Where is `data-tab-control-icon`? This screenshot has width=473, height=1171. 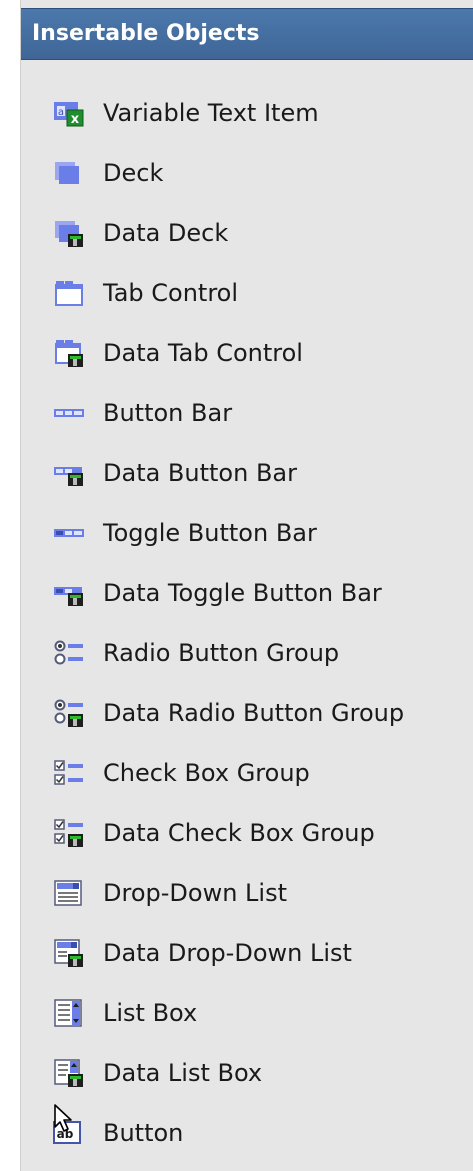 data-tab-control-icon is located at coordinates (69, 353).